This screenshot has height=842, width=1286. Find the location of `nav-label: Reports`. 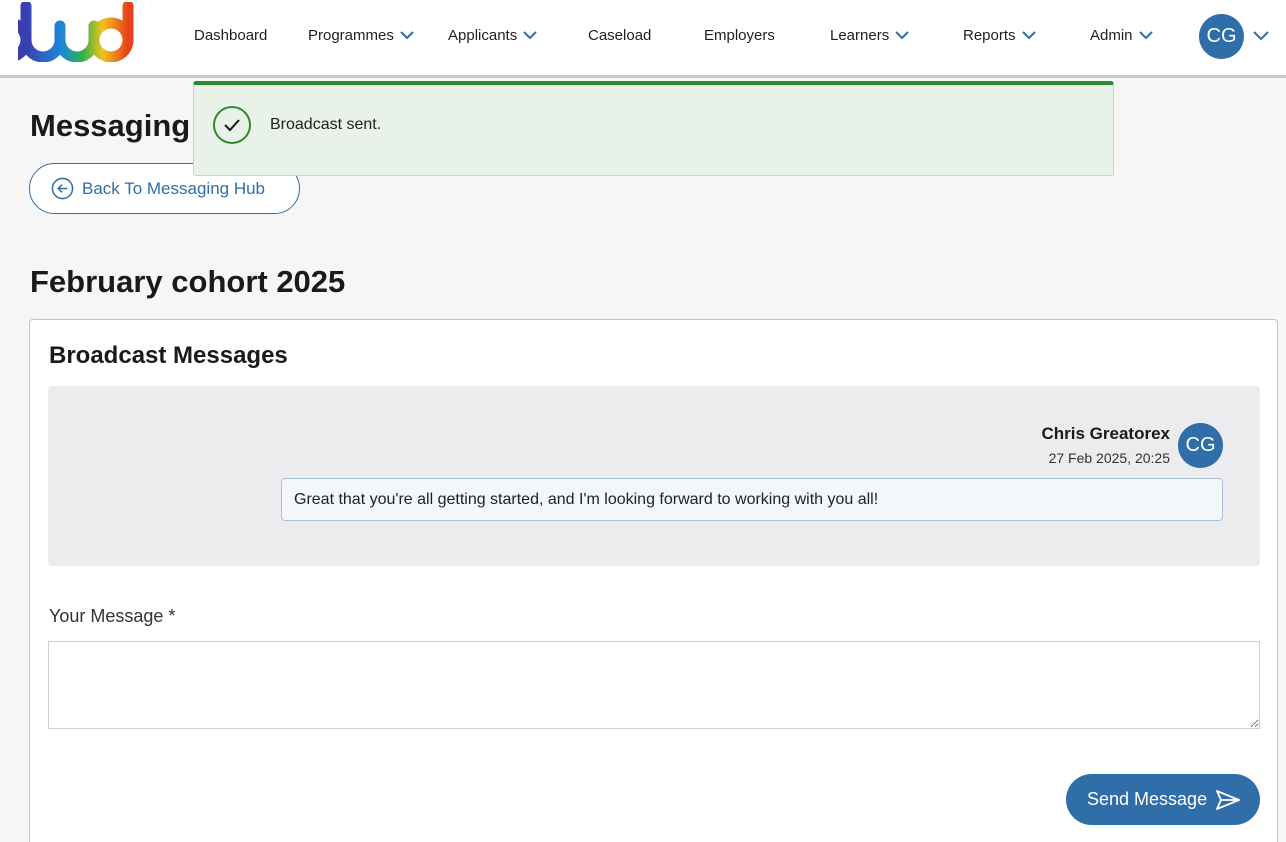

nav-label: Reports is located at coordinates (989, 35).